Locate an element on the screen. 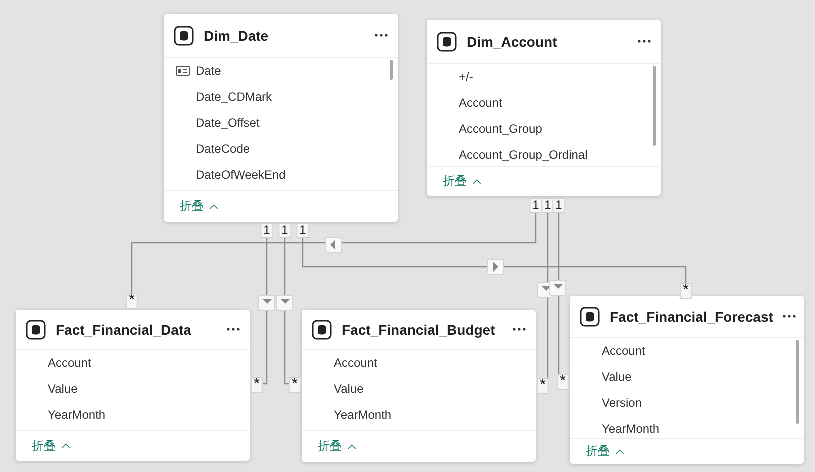 This screenshot has height=472, width=815. table-card: Fact_Financial_Budget Account Value YearMonth 折叠 is located at coordinates (419, 386).